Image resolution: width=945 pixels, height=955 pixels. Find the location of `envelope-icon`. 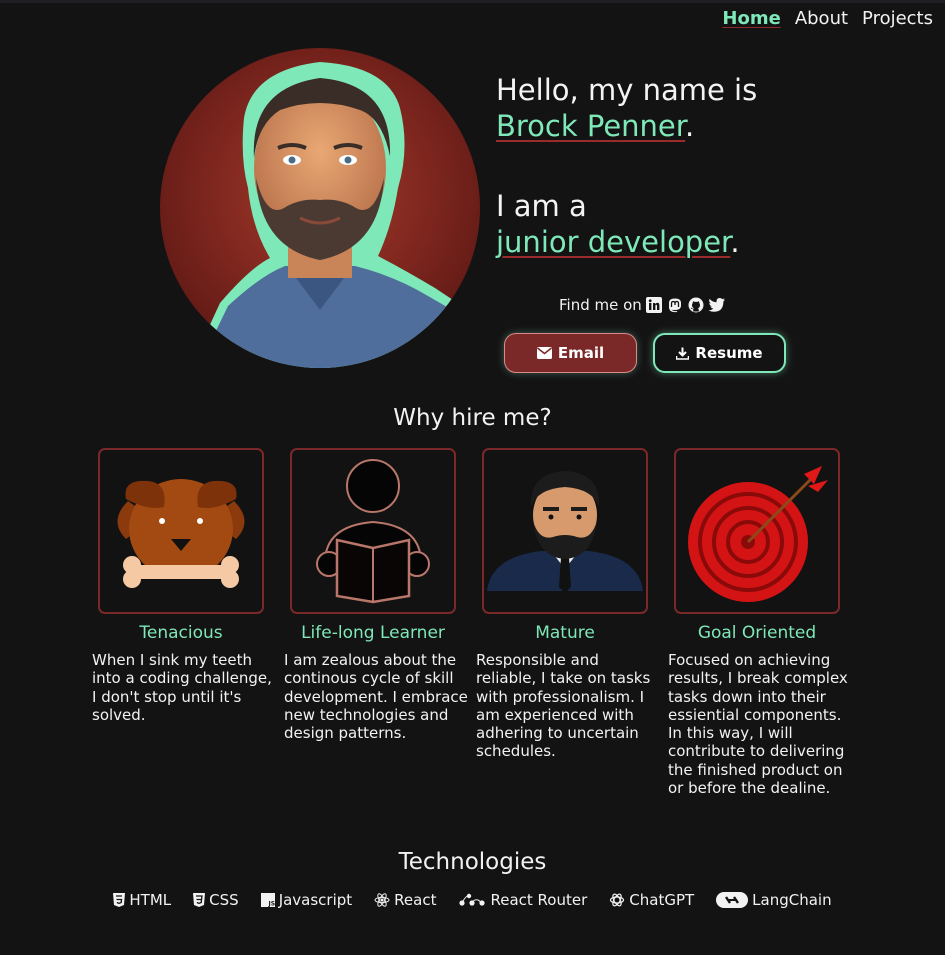

envelope-icon is located at coordinates (544, 353).